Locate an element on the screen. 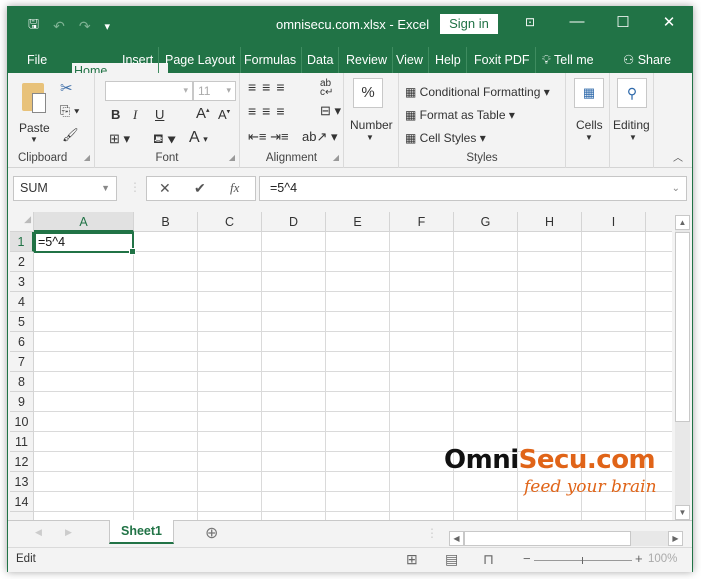 The width and height of the screenshot is (701, 579). cells-group: ▦ Cells ▼ is located at coordinates (588, 120).